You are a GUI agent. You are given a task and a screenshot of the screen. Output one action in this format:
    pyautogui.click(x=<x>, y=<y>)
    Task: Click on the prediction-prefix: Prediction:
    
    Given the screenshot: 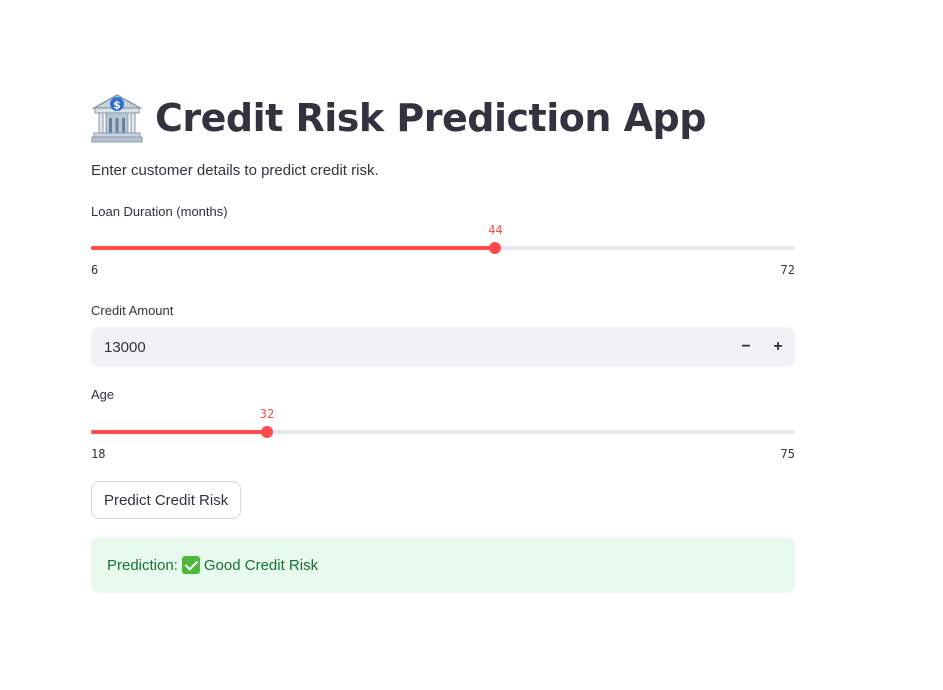 What is the action you would take?
    pyautogui.click(x=142, y=565)
    